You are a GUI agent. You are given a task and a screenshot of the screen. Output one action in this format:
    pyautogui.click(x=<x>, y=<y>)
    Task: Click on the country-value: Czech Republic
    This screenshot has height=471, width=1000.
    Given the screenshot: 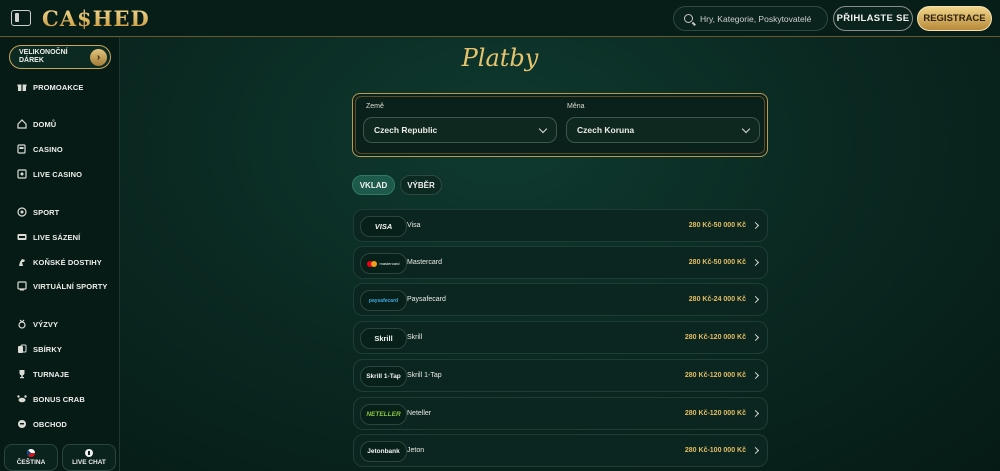 What is the action you would take?
    pyautogui.click(x=406, y=130)
    